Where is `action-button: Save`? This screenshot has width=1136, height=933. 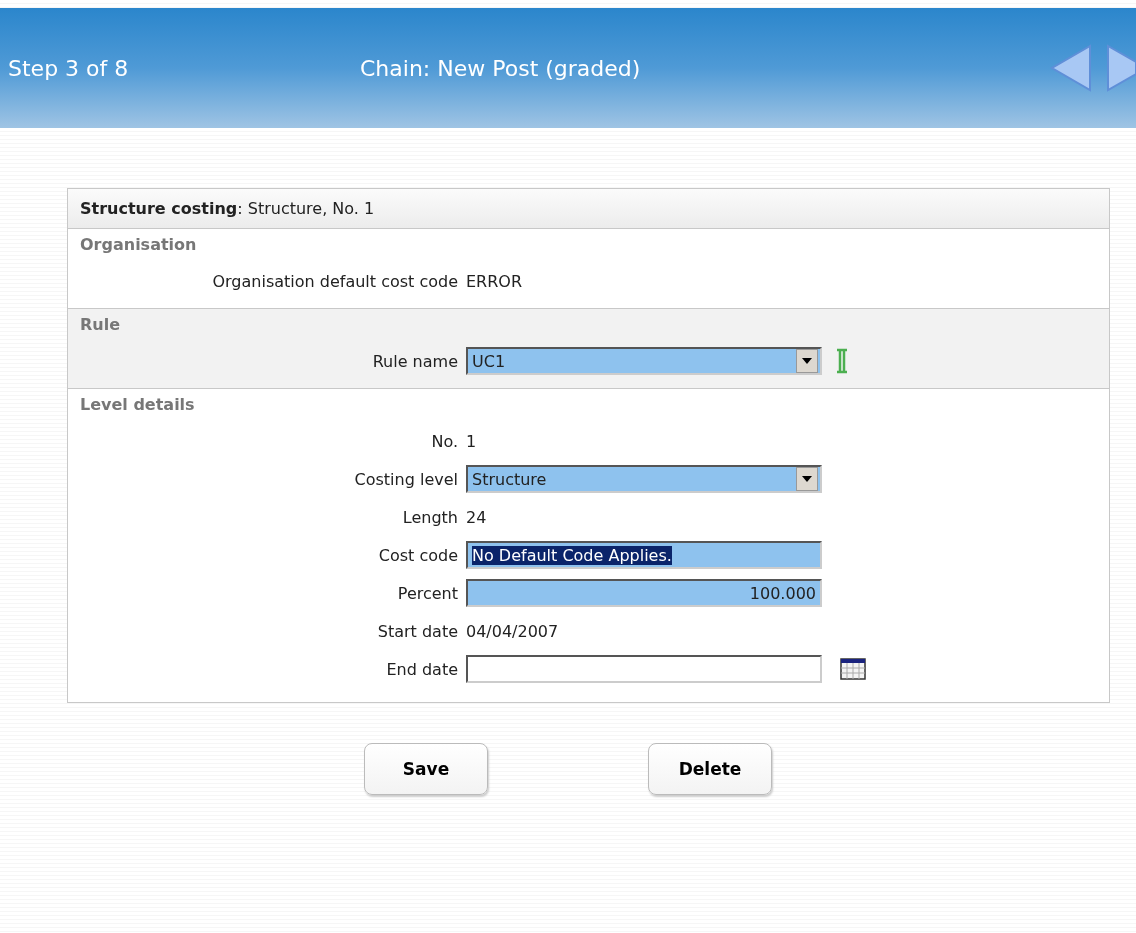 action-button: Save is located at coordinates (426, 769).